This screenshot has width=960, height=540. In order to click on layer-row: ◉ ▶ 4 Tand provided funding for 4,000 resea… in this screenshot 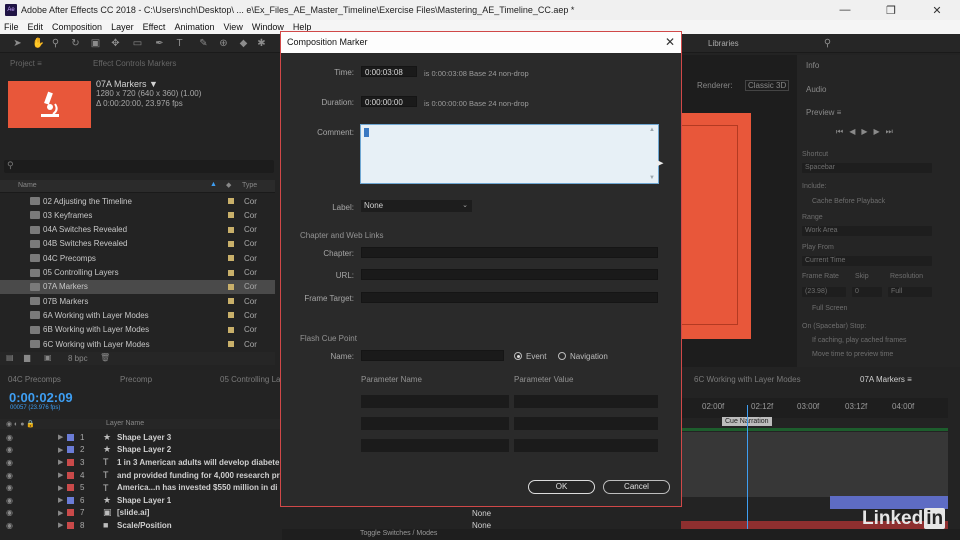, I will do `click(141, 475)`.